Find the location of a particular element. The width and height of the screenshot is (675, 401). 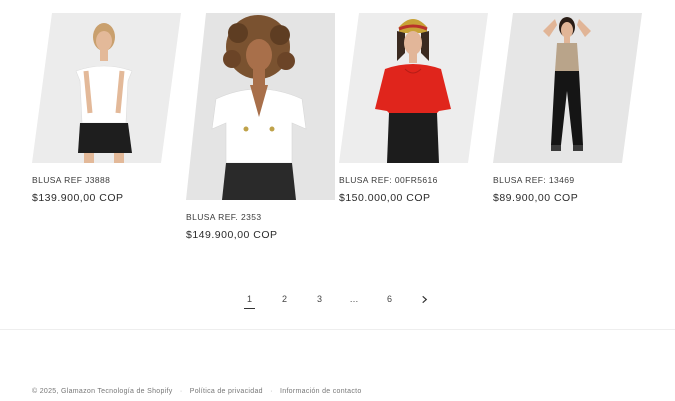

product-title: BLUSA REF. 2353 is located at coordinates (260, 217).